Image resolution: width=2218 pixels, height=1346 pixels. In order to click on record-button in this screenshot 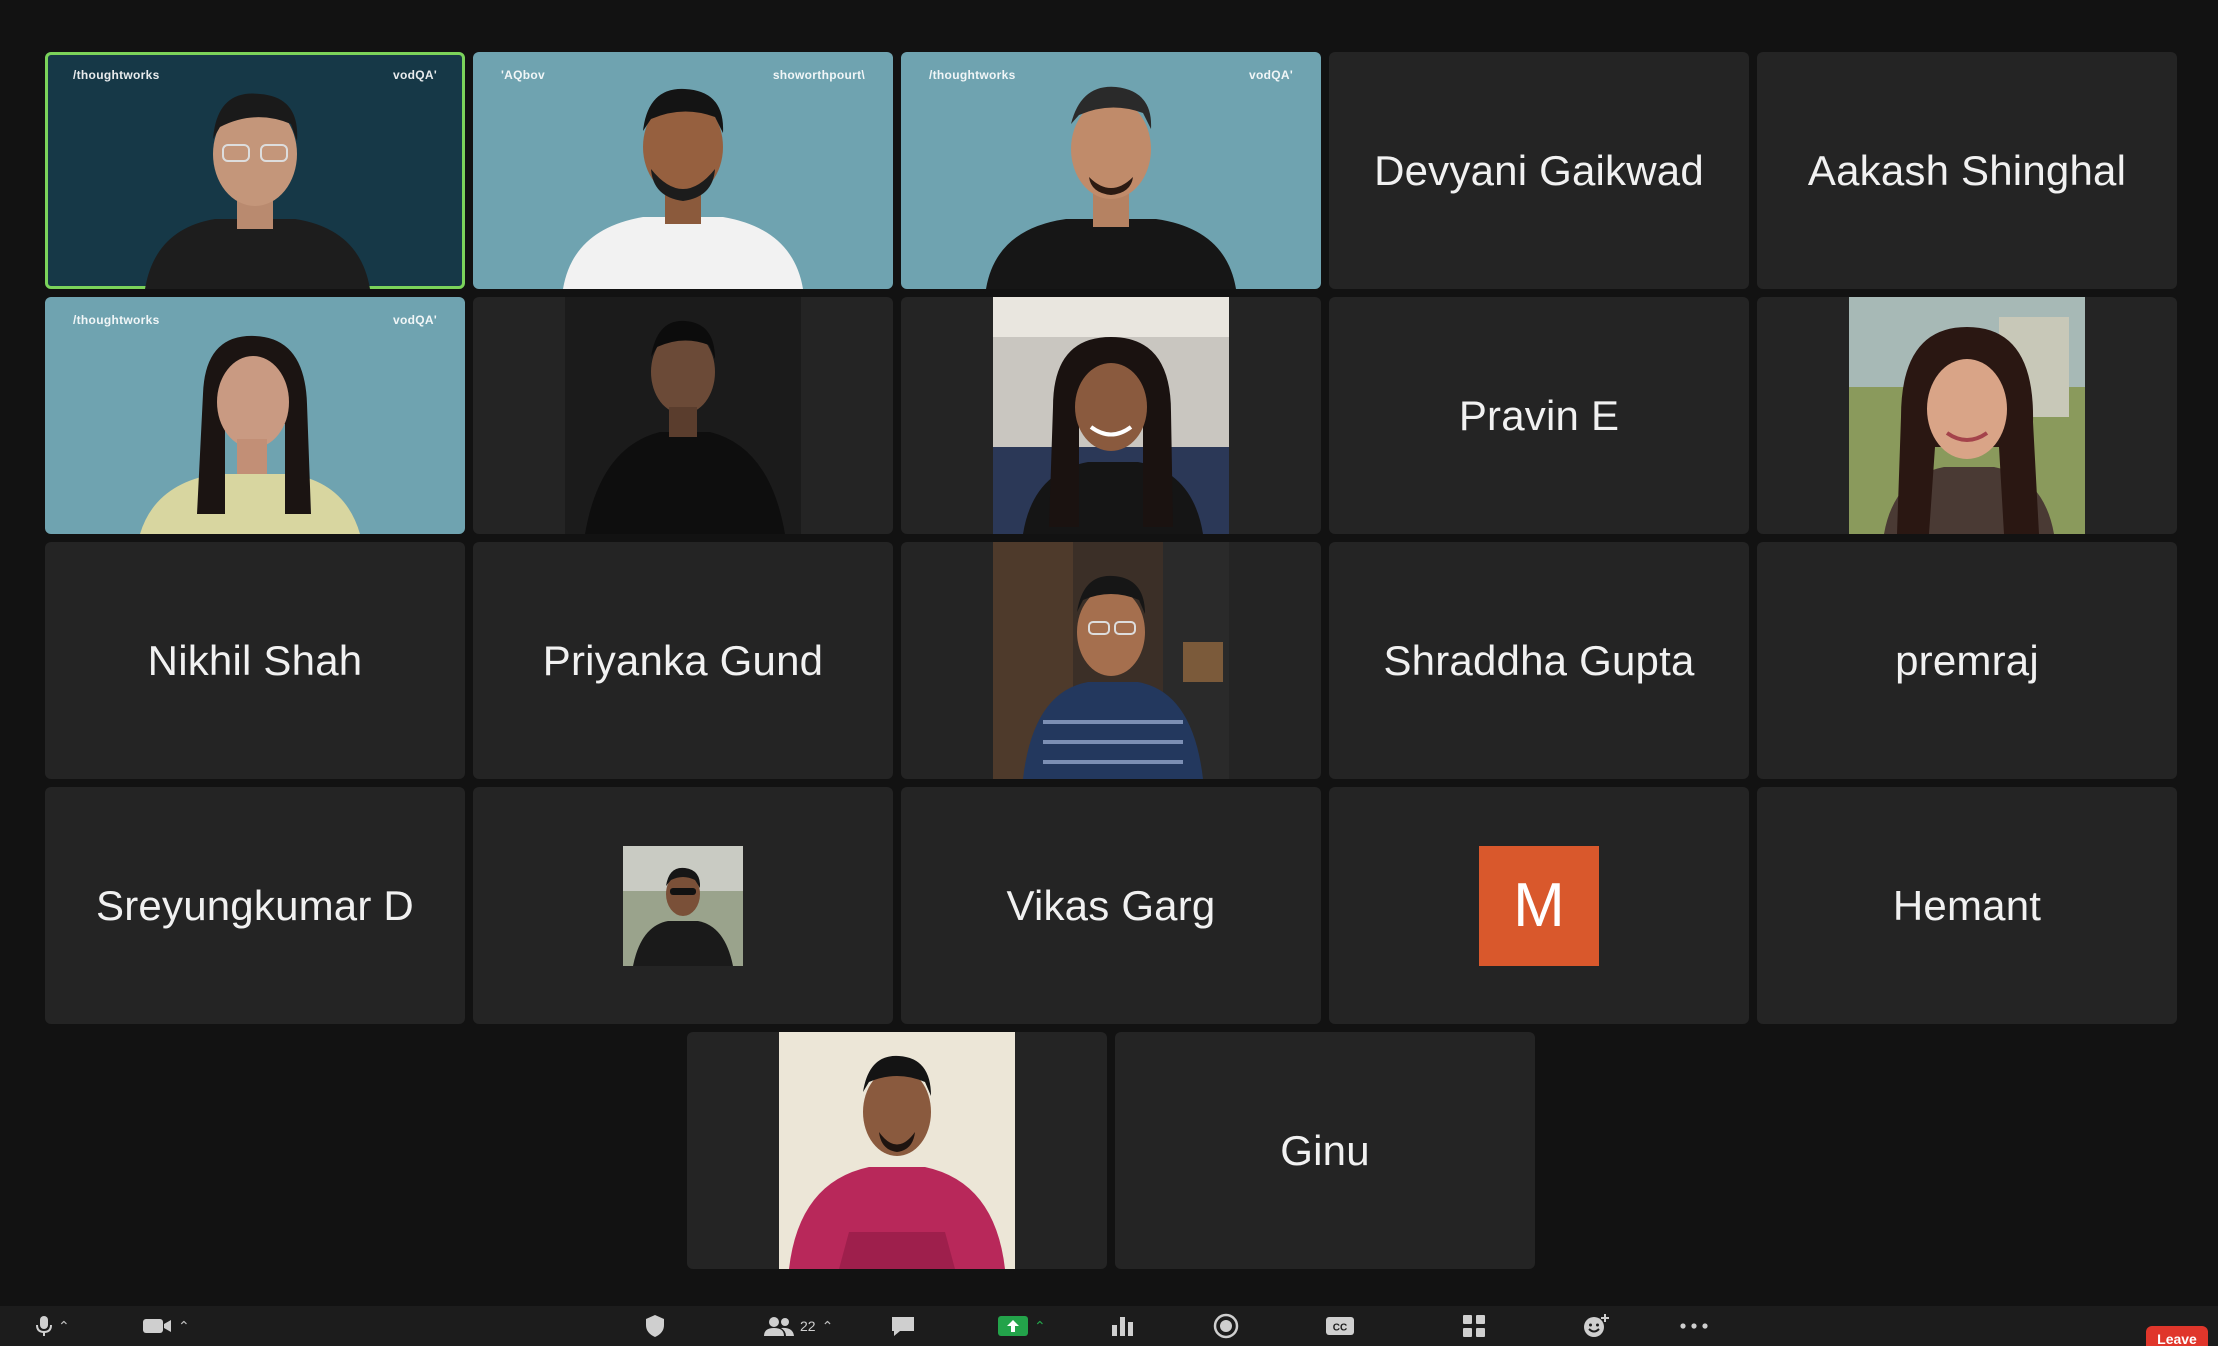, I will do `click(1226, 1326)`.